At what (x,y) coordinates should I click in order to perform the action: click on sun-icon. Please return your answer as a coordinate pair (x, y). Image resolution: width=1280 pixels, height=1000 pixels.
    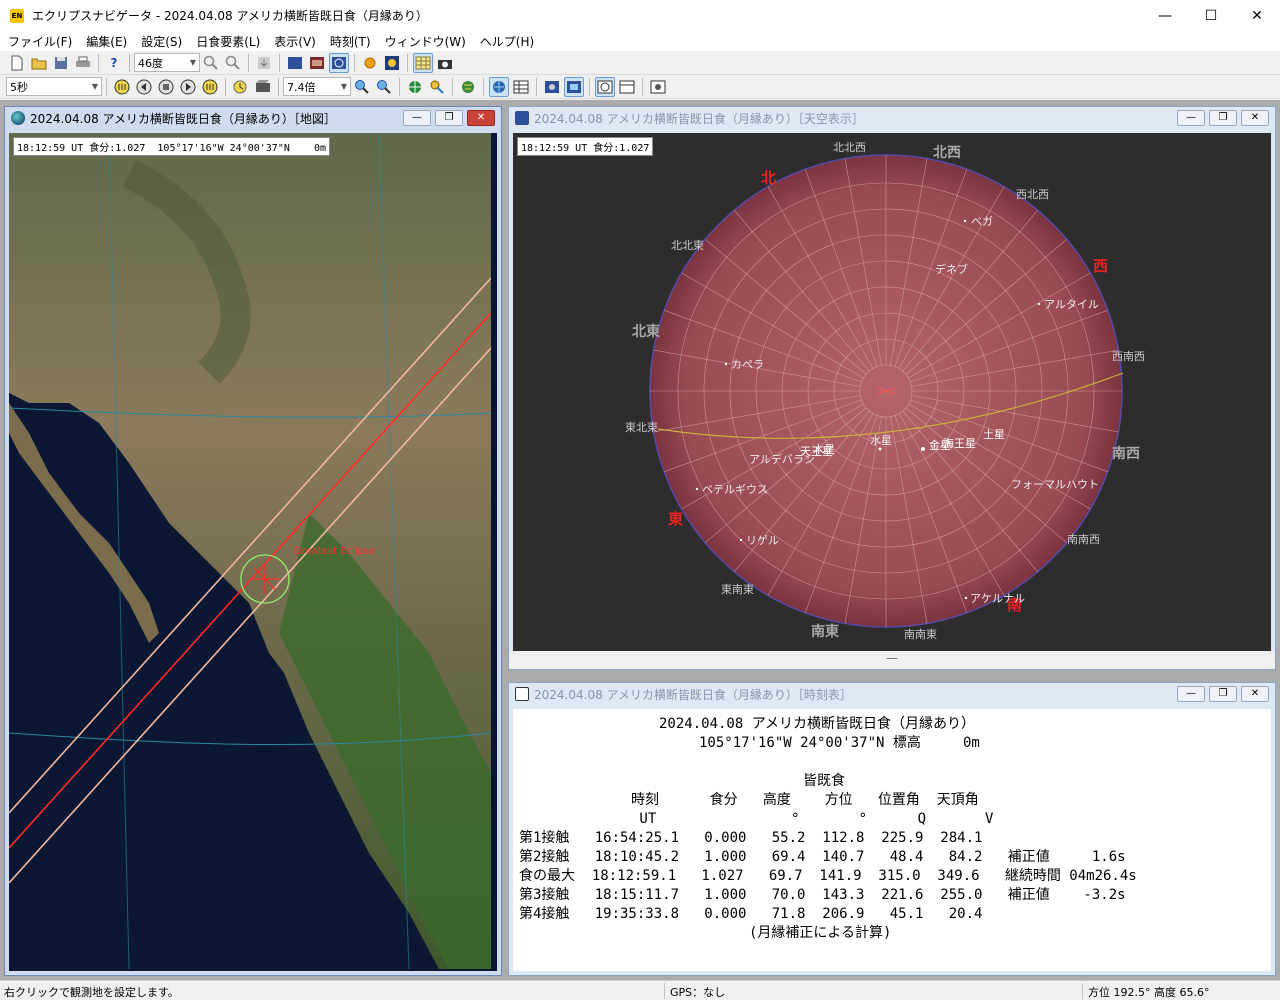
    Looking at the image, I should click on (370, 63).